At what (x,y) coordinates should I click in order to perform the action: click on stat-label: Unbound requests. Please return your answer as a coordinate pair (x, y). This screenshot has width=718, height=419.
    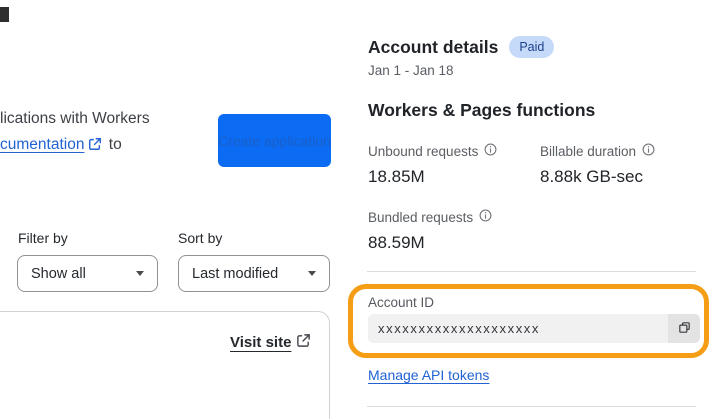
    Looking at the image, I should click on (463, 151).